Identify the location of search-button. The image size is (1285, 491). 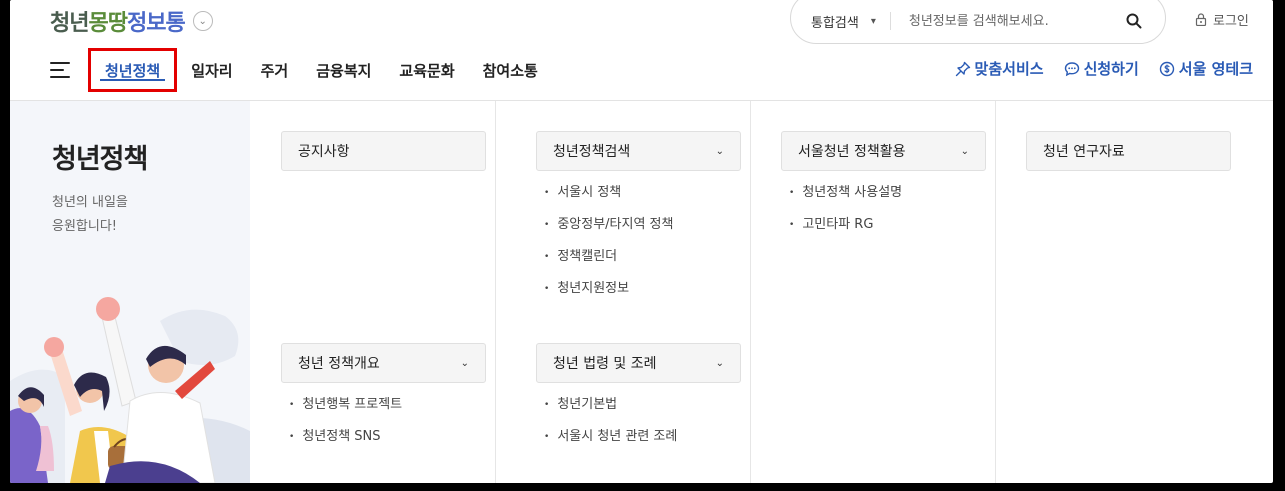
(1134, 21).